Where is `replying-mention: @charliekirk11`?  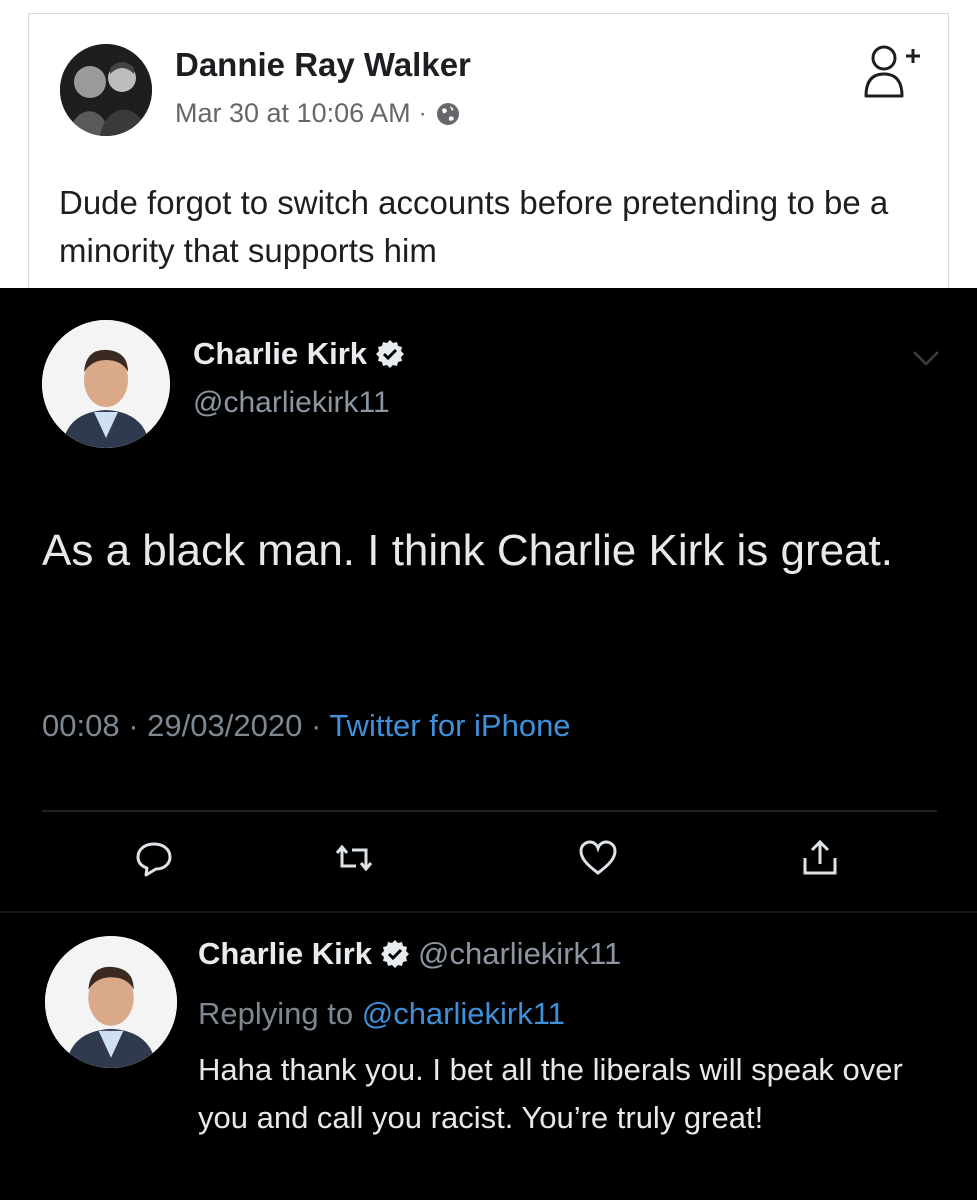 replying-mention: @charliekirk11 is located at coordinates (463, 1013).